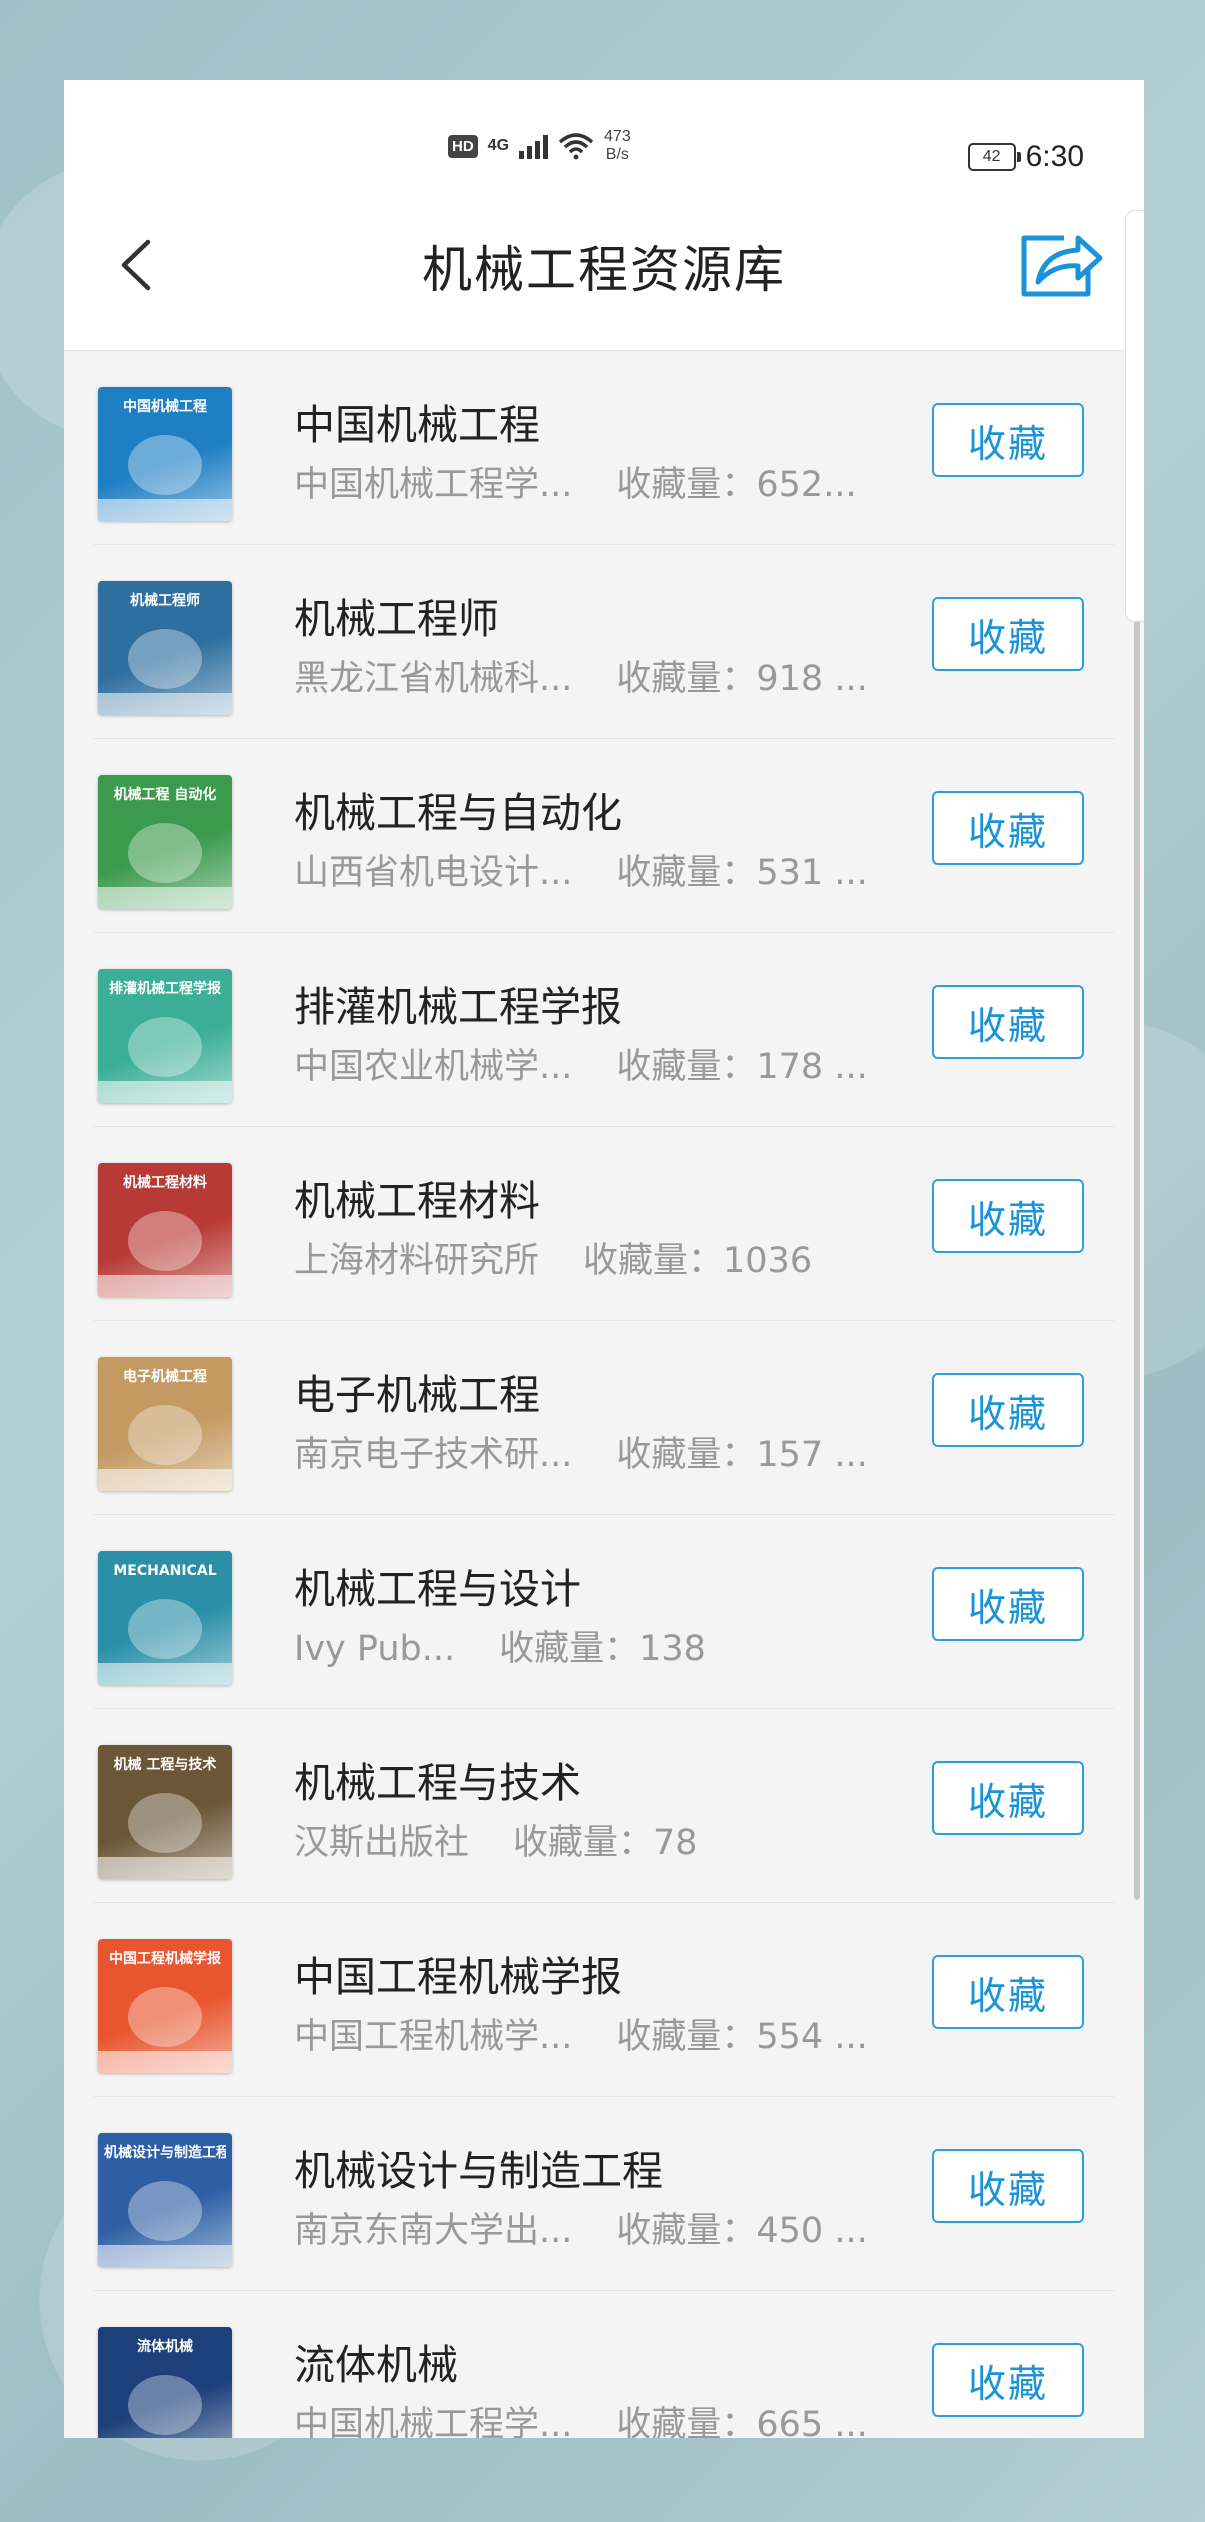 The image size is (1205, 2522). What do you see at coordinates (604, 2364) in the screenshot?
I see `list-item: 流体机械 流体机械 中国机械工程学... 收藏量：665 ... 收藏` at bounding box center [604, 2364].